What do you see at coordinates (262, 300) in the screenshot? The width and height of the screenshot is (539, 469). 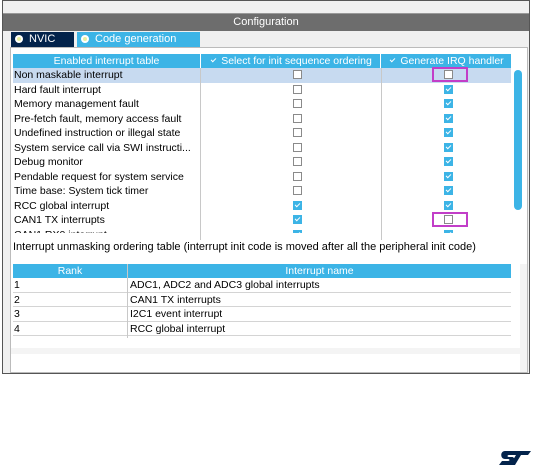 I see `ordering-row: 2 CAN1 TX interrupts` at bounding box center [262, 300].